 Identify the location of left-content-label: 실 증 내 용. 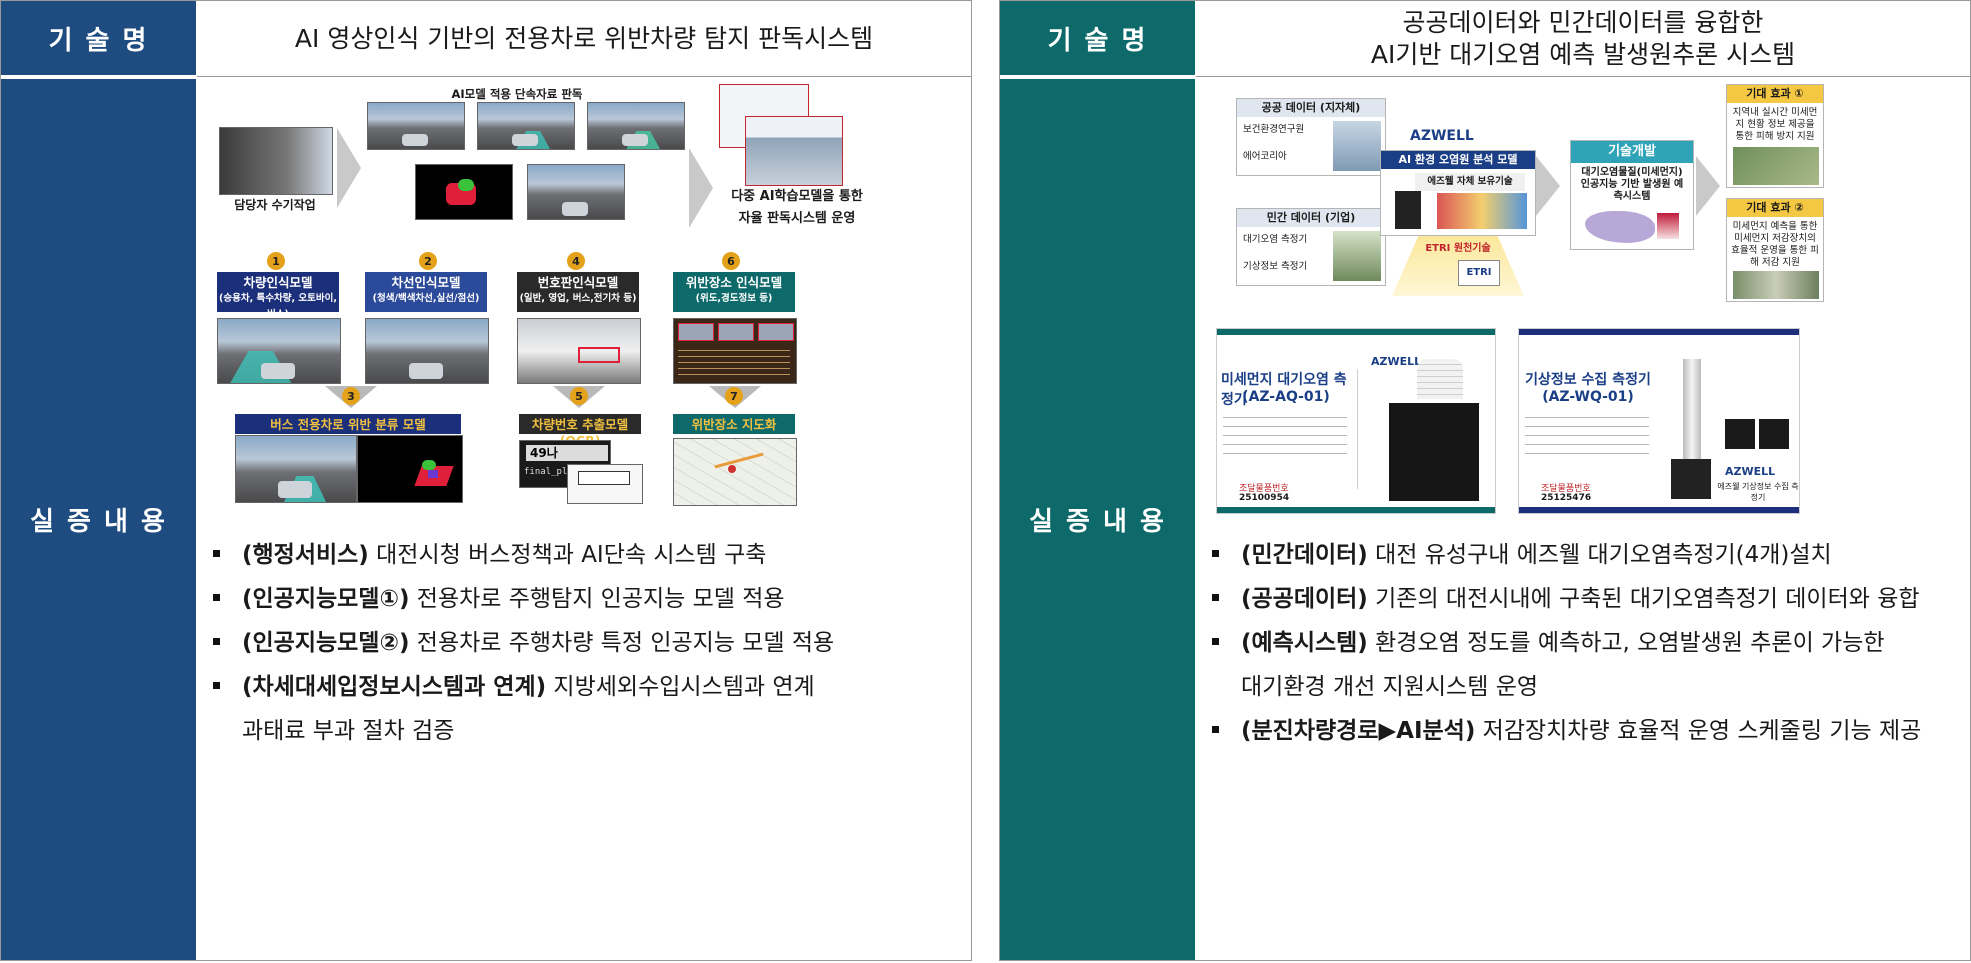
(98, 519).